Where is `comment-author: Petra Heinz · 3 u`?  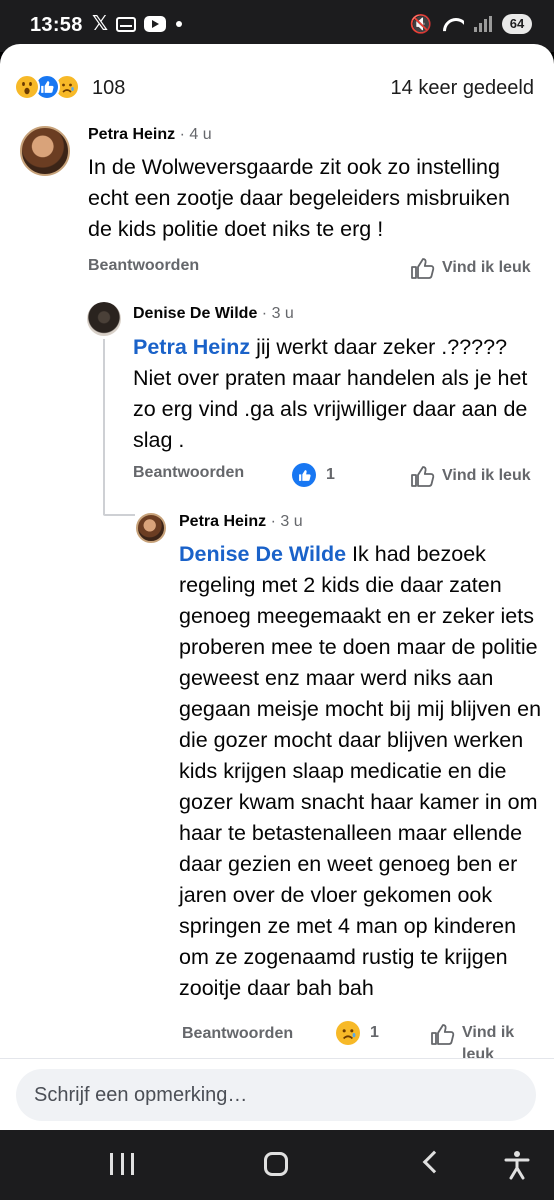 comment-author: Petra Heinz · 3 u is located at coordinates (241, 522).